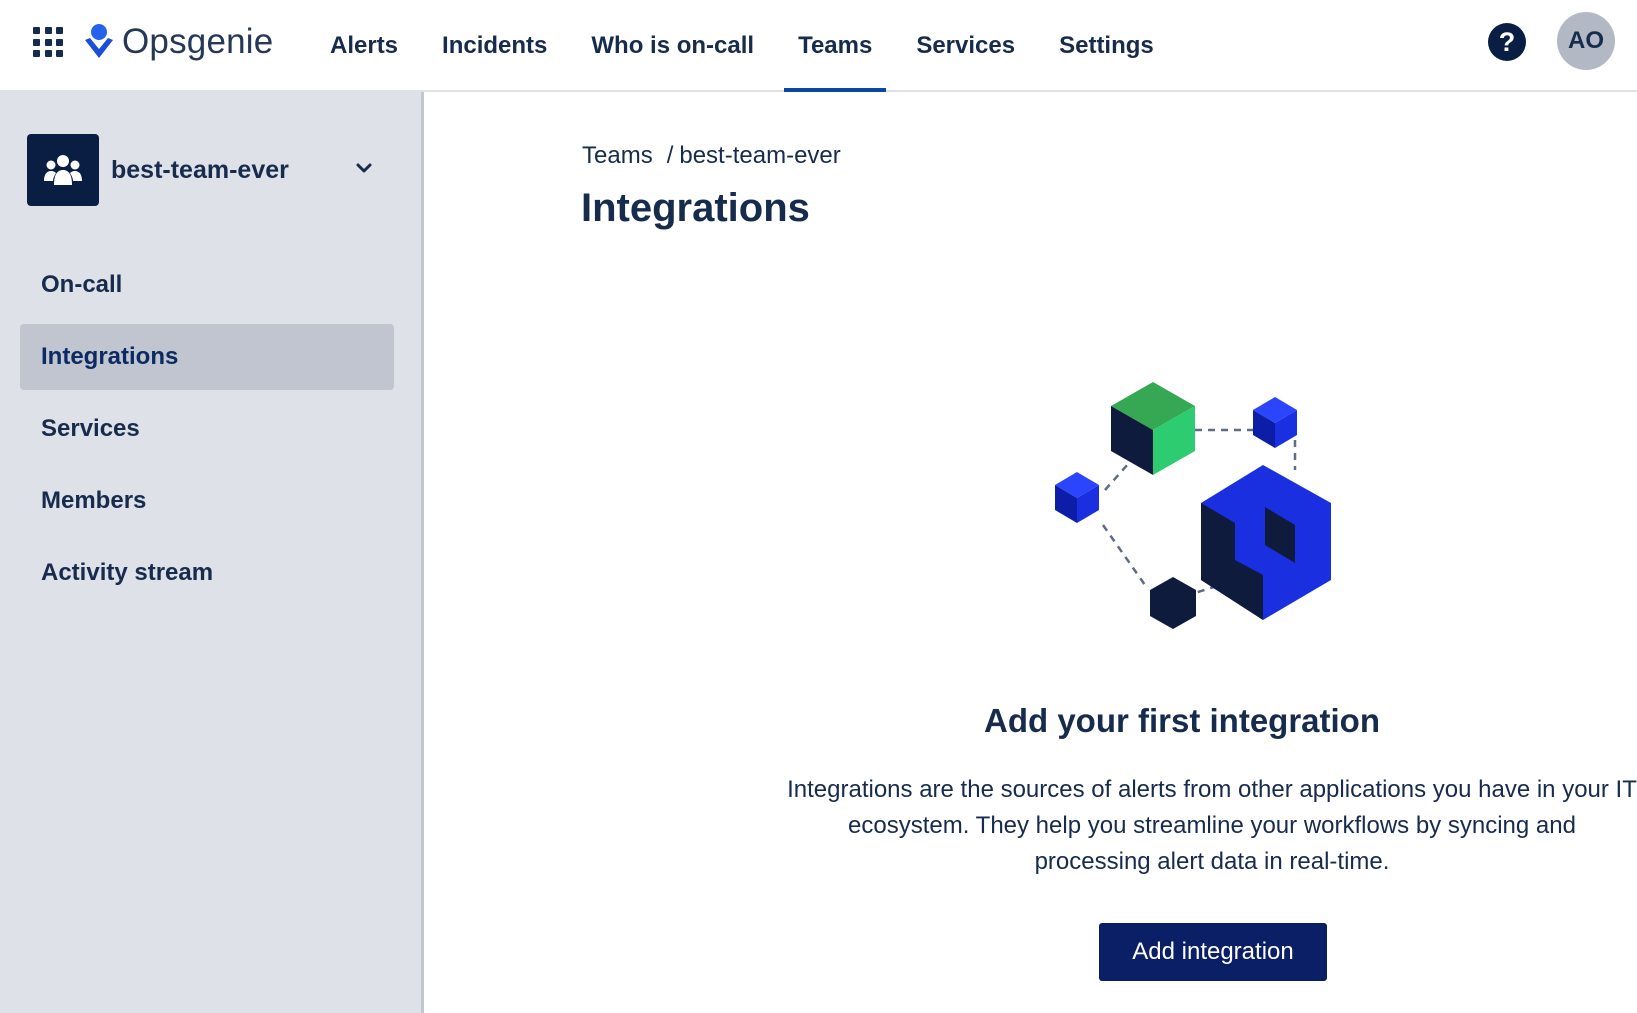  I want to click on nav-incidents: Incidents, so click(494, 46).